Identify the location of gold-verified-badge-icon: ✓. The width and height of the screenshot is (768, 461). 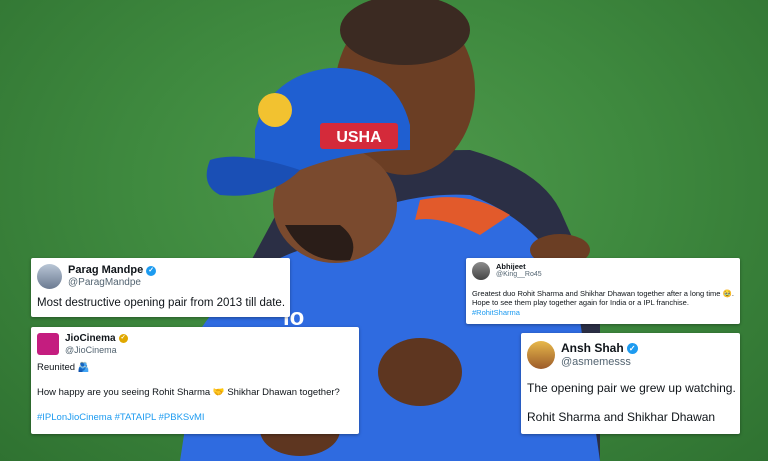
(123, 339).